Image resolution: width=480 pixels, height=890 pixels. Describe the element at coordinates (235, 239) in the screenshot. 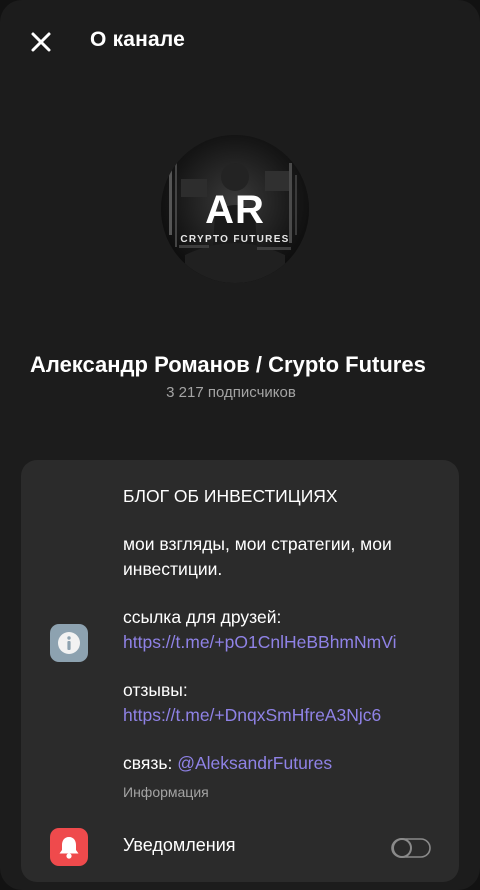

I see `avatar-subtitle: CRYPTO FUTURES` at that location.